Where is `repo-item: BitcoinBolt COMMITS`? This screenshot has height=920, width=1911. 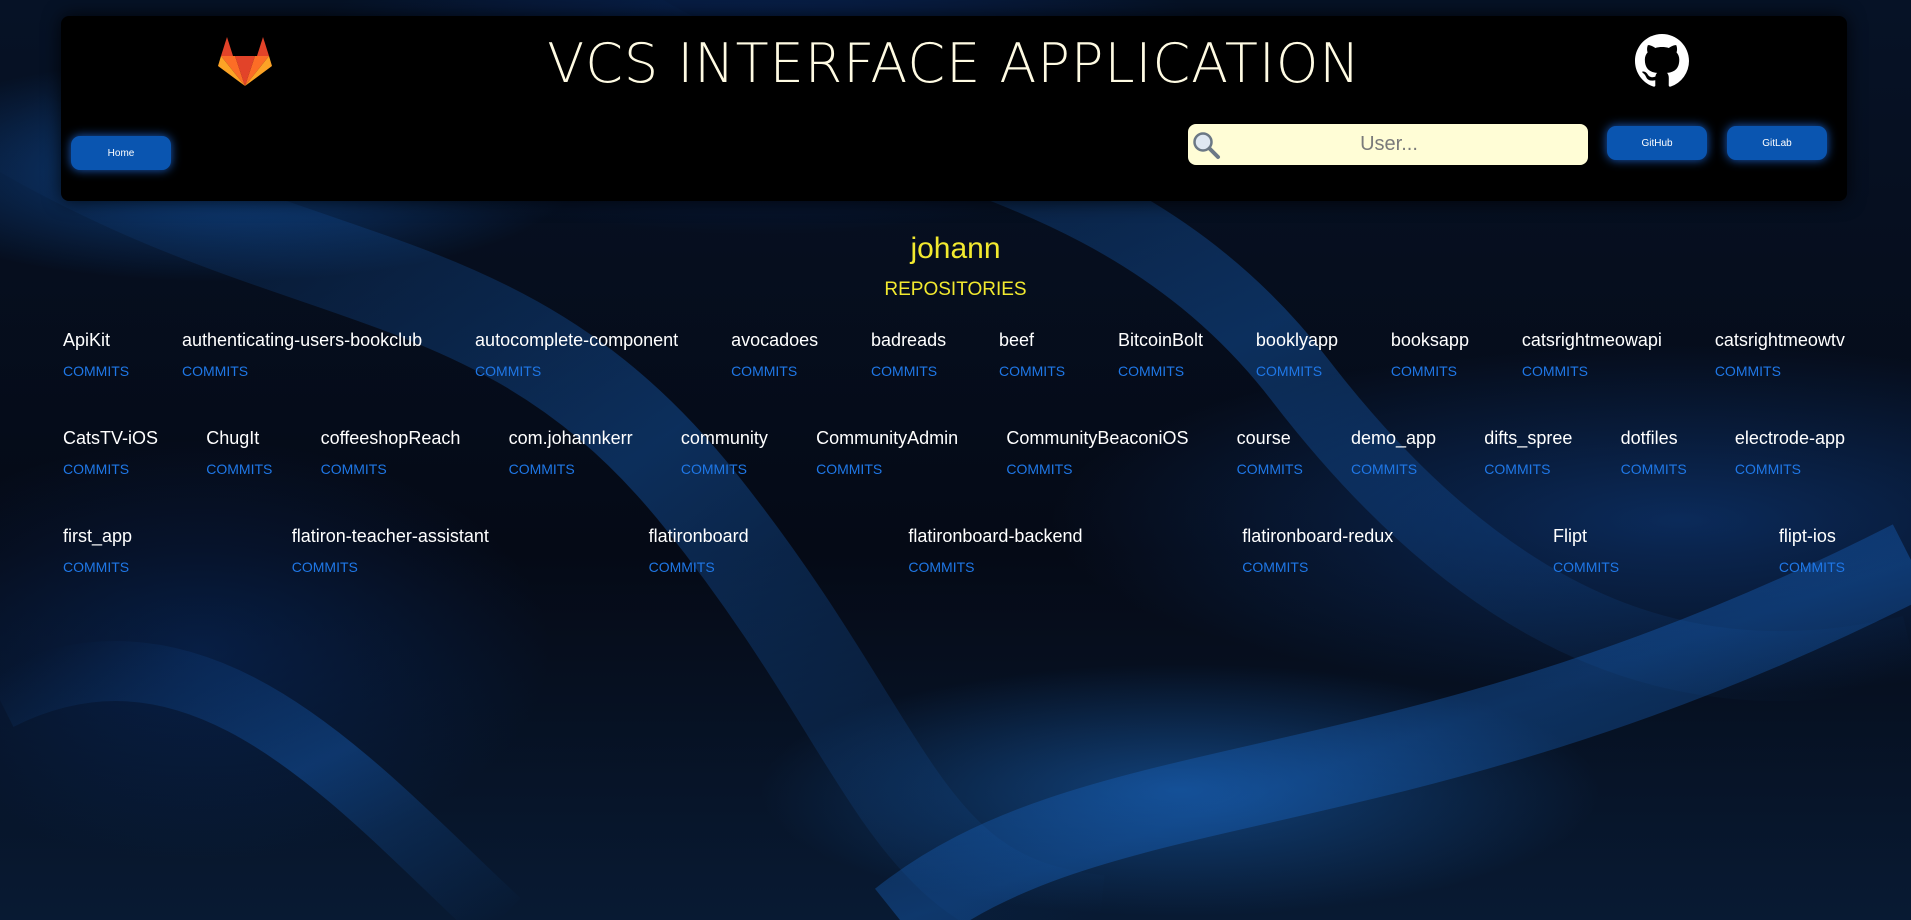
repo-item: BitcoinBolt COMMITS is located at coordinates (1160, 354).